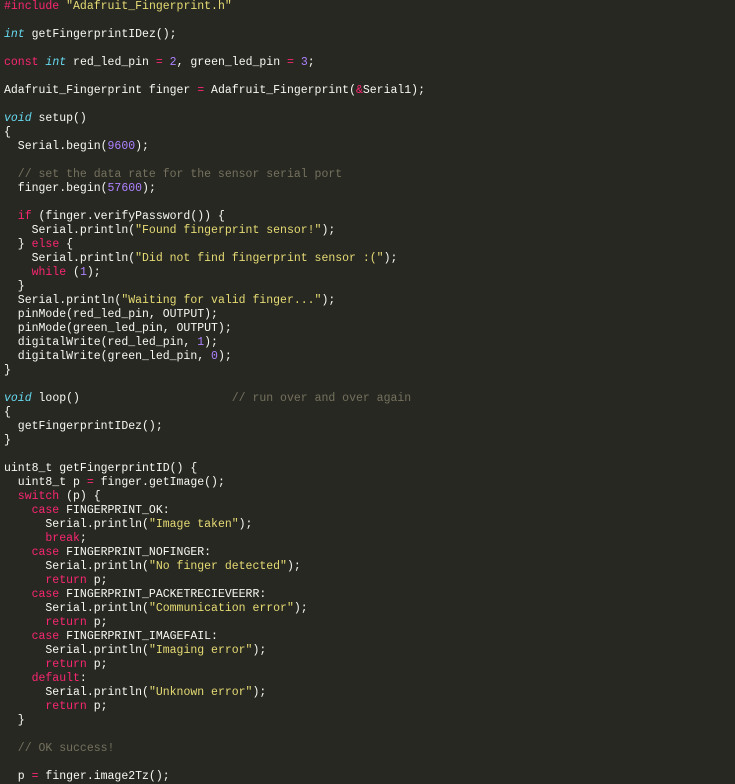 The width and height of the screenshot is (735, 784). Describe the element at coordinates (38, 245) in the screenshot. I see `code-line: } else {` at that location.